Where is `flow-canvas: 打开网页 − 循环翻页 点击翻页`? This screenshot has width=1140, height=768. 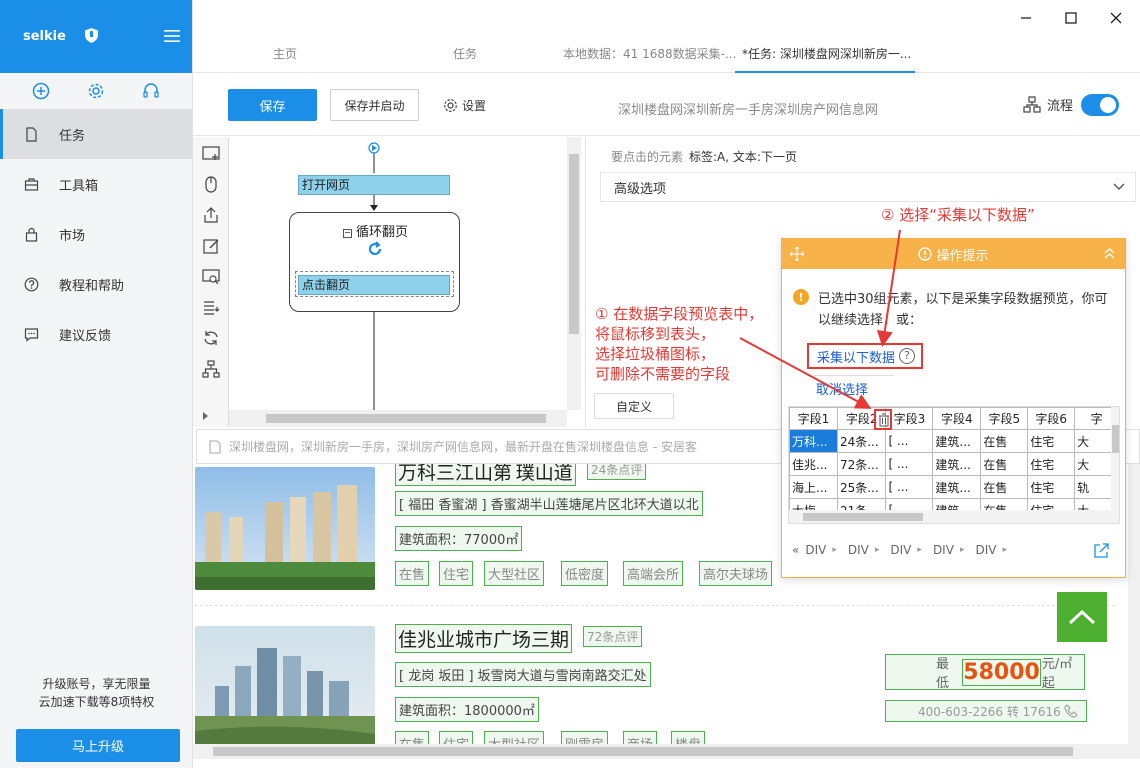
flow-canvas: 打开网页 − 循环翻页 点击翻页 is located at coordinates (398, 273).